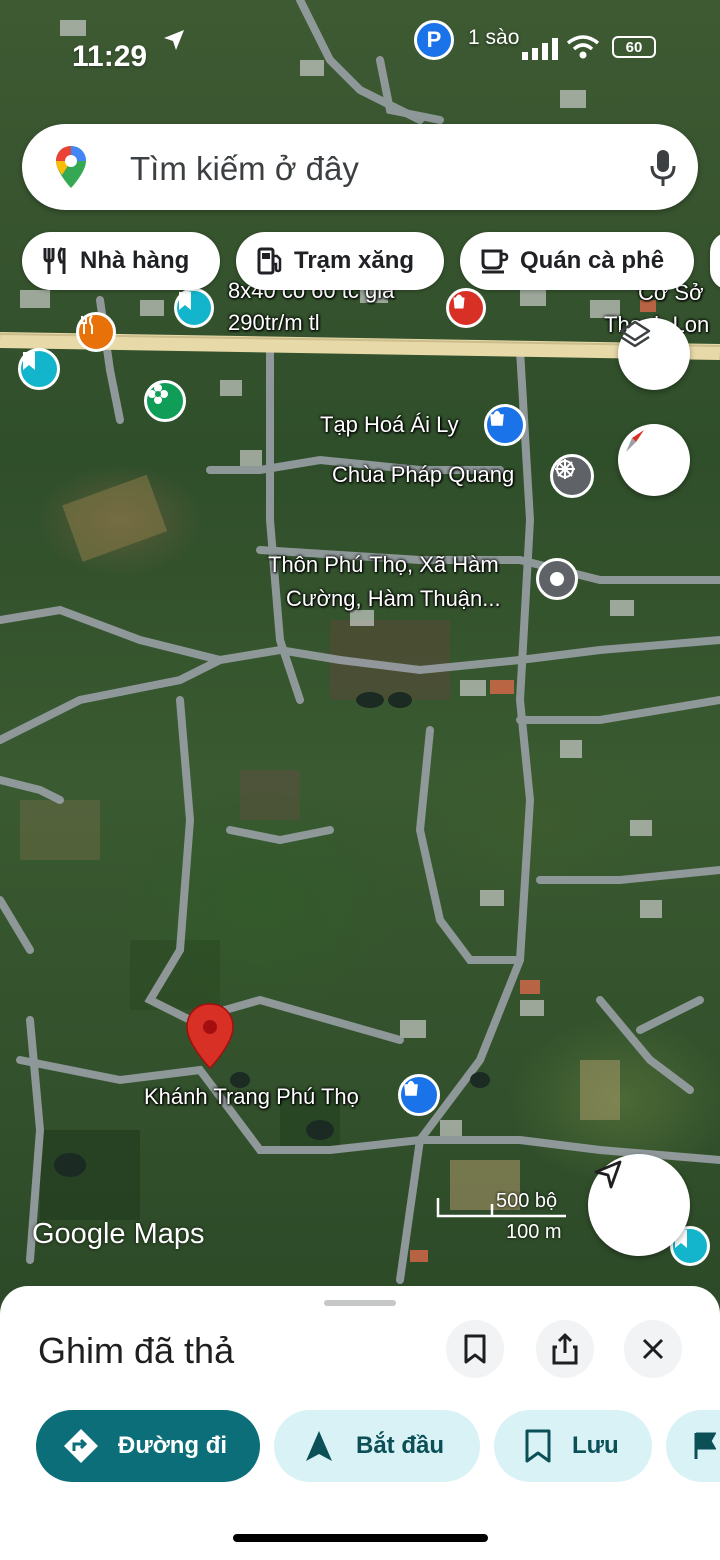  I want to click on close-button, so click(653, 1349).